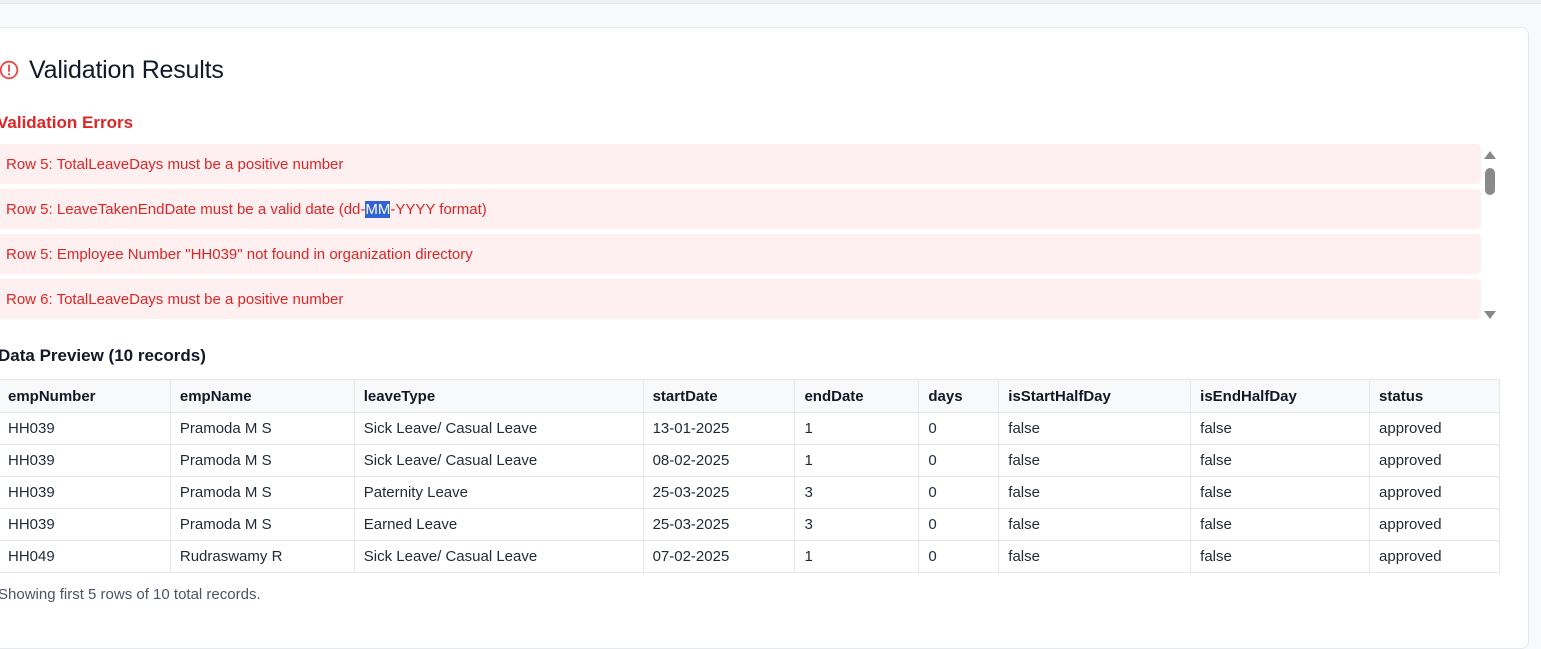 The height and width of the screenshot is (649, 1541). What do you see at coordinates (85, 556) in the screenshot?
I see `table-cell: HH049` at bounding box center [85, 556].